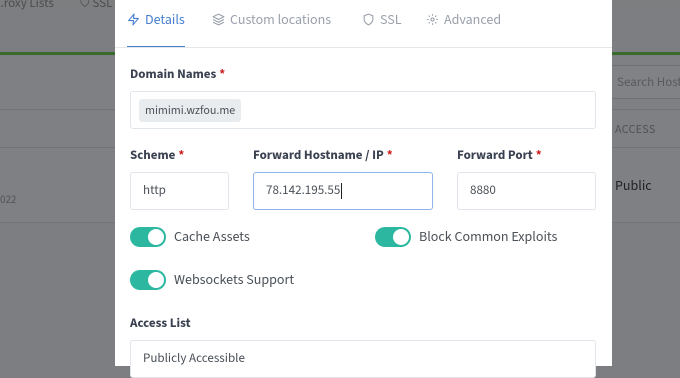  What do you see at coordinates (368, 19) in the screenshot?
I see `shield-icon` at bounding box center [368, 19].